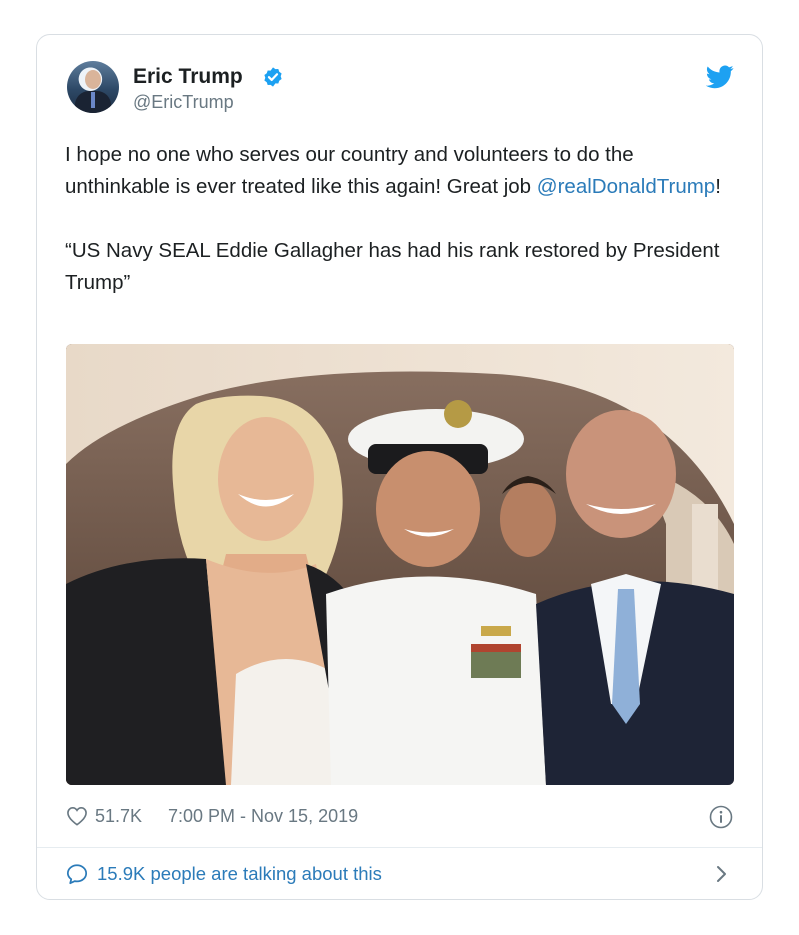 The height and width of the screenshot is (935, 799). Describe the element at coordinates (77, 874) in the screenshot. I see `speech-bubble-icon` at that location.